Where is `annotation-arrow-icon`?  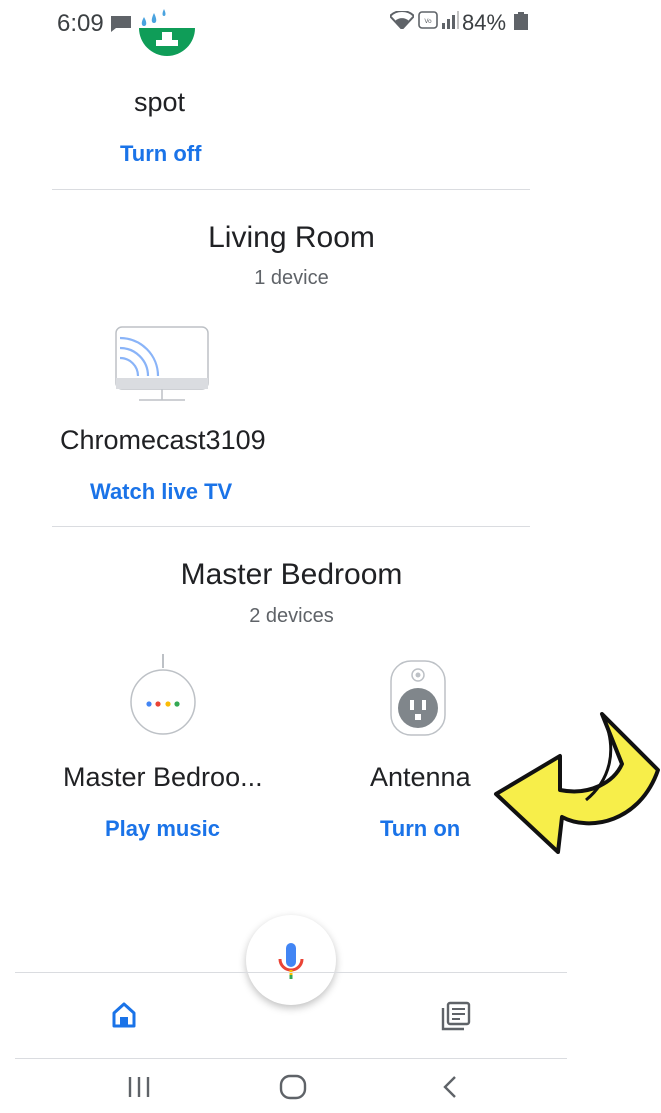 annotation-arrow-icon is located at coordinates (577, 783).